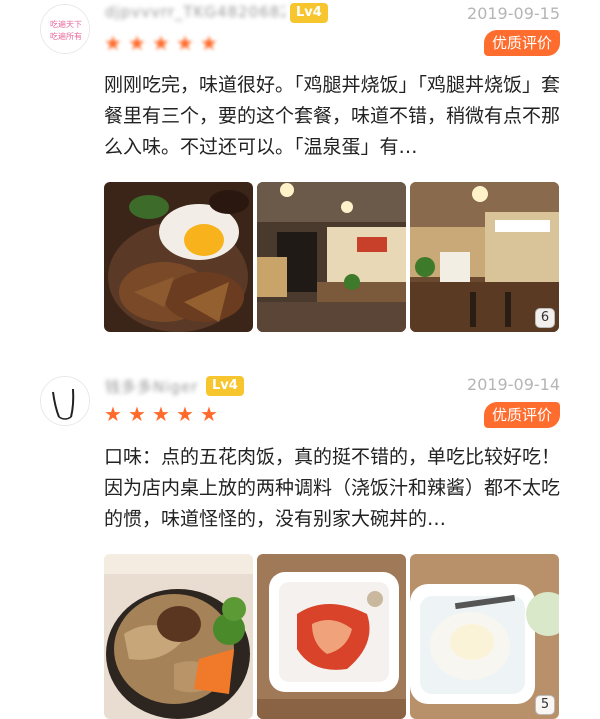  I want to click on kimchi-side-dish-photo, so click(331, 636).